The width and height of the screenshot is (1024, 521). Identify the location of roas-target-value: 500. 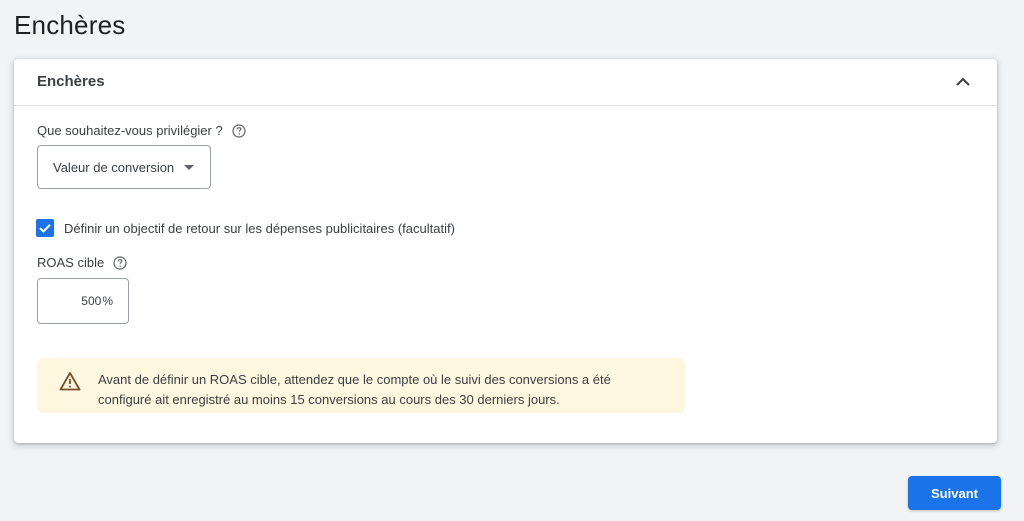
(91, 301).